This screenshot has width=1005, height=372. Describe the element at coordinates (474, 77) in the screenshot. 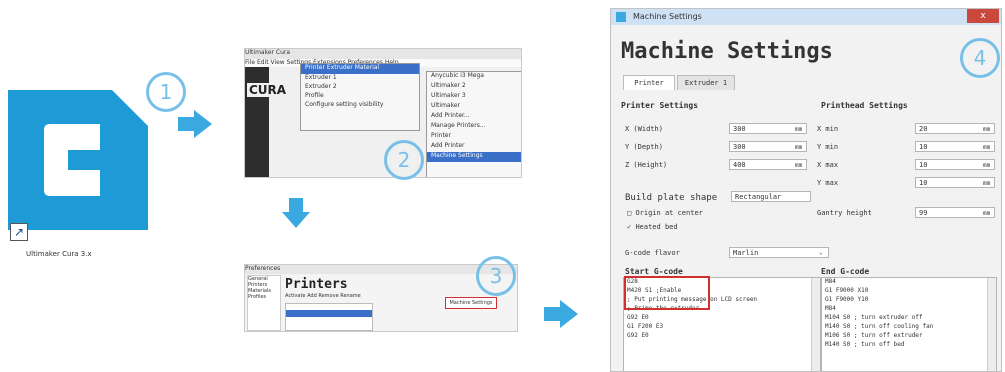

I see `submenu-item: Anycubic i3 Mega` at that location.